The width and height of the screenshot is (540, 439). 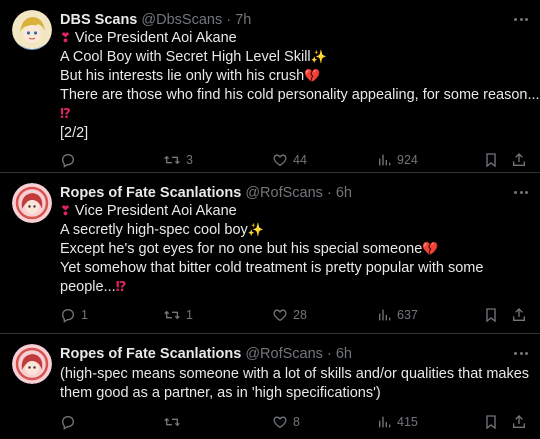 I want to click on author-name: DBS Scans, so click(x=98, y=20).